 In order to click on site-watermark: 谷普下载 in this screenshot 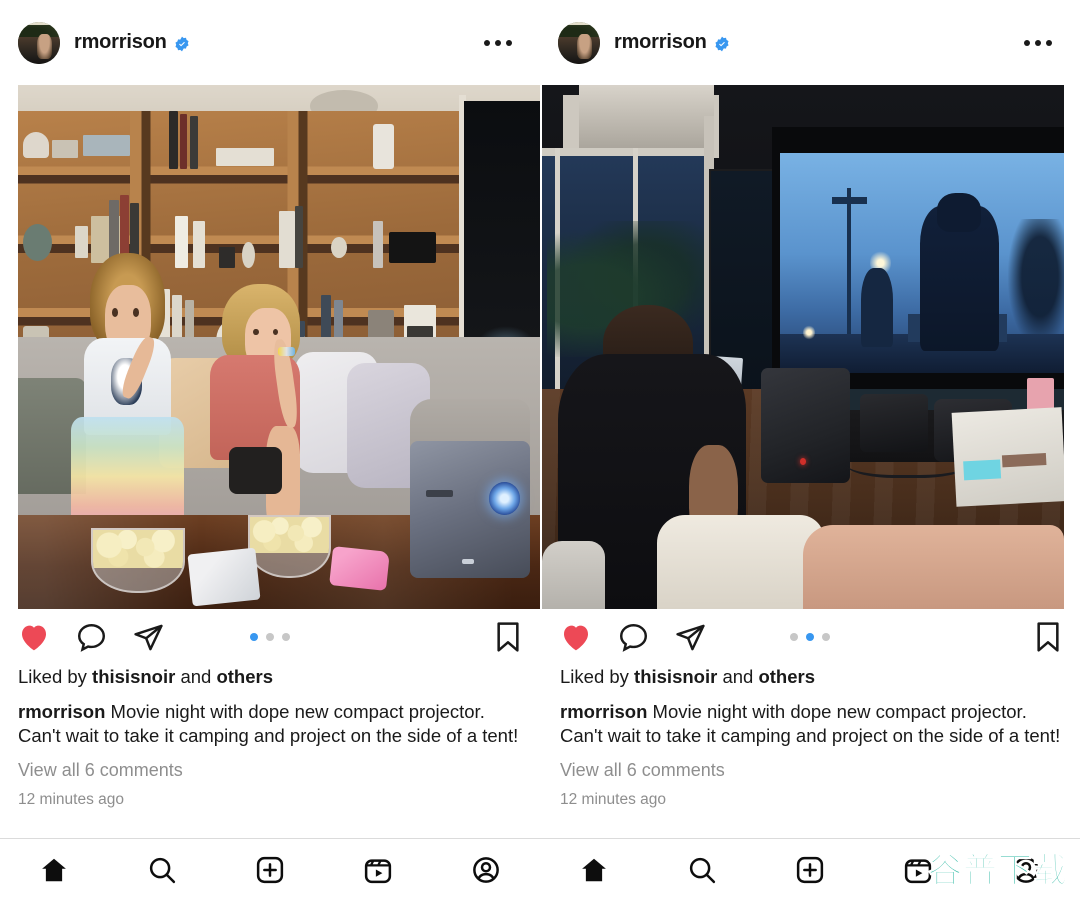, I will do `click(998, 871)`.